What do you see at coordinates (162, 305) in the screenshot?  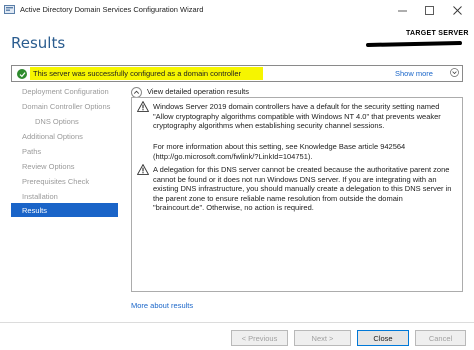 I see `more-about-results-link: More about results` at bounding box center [162, 305].